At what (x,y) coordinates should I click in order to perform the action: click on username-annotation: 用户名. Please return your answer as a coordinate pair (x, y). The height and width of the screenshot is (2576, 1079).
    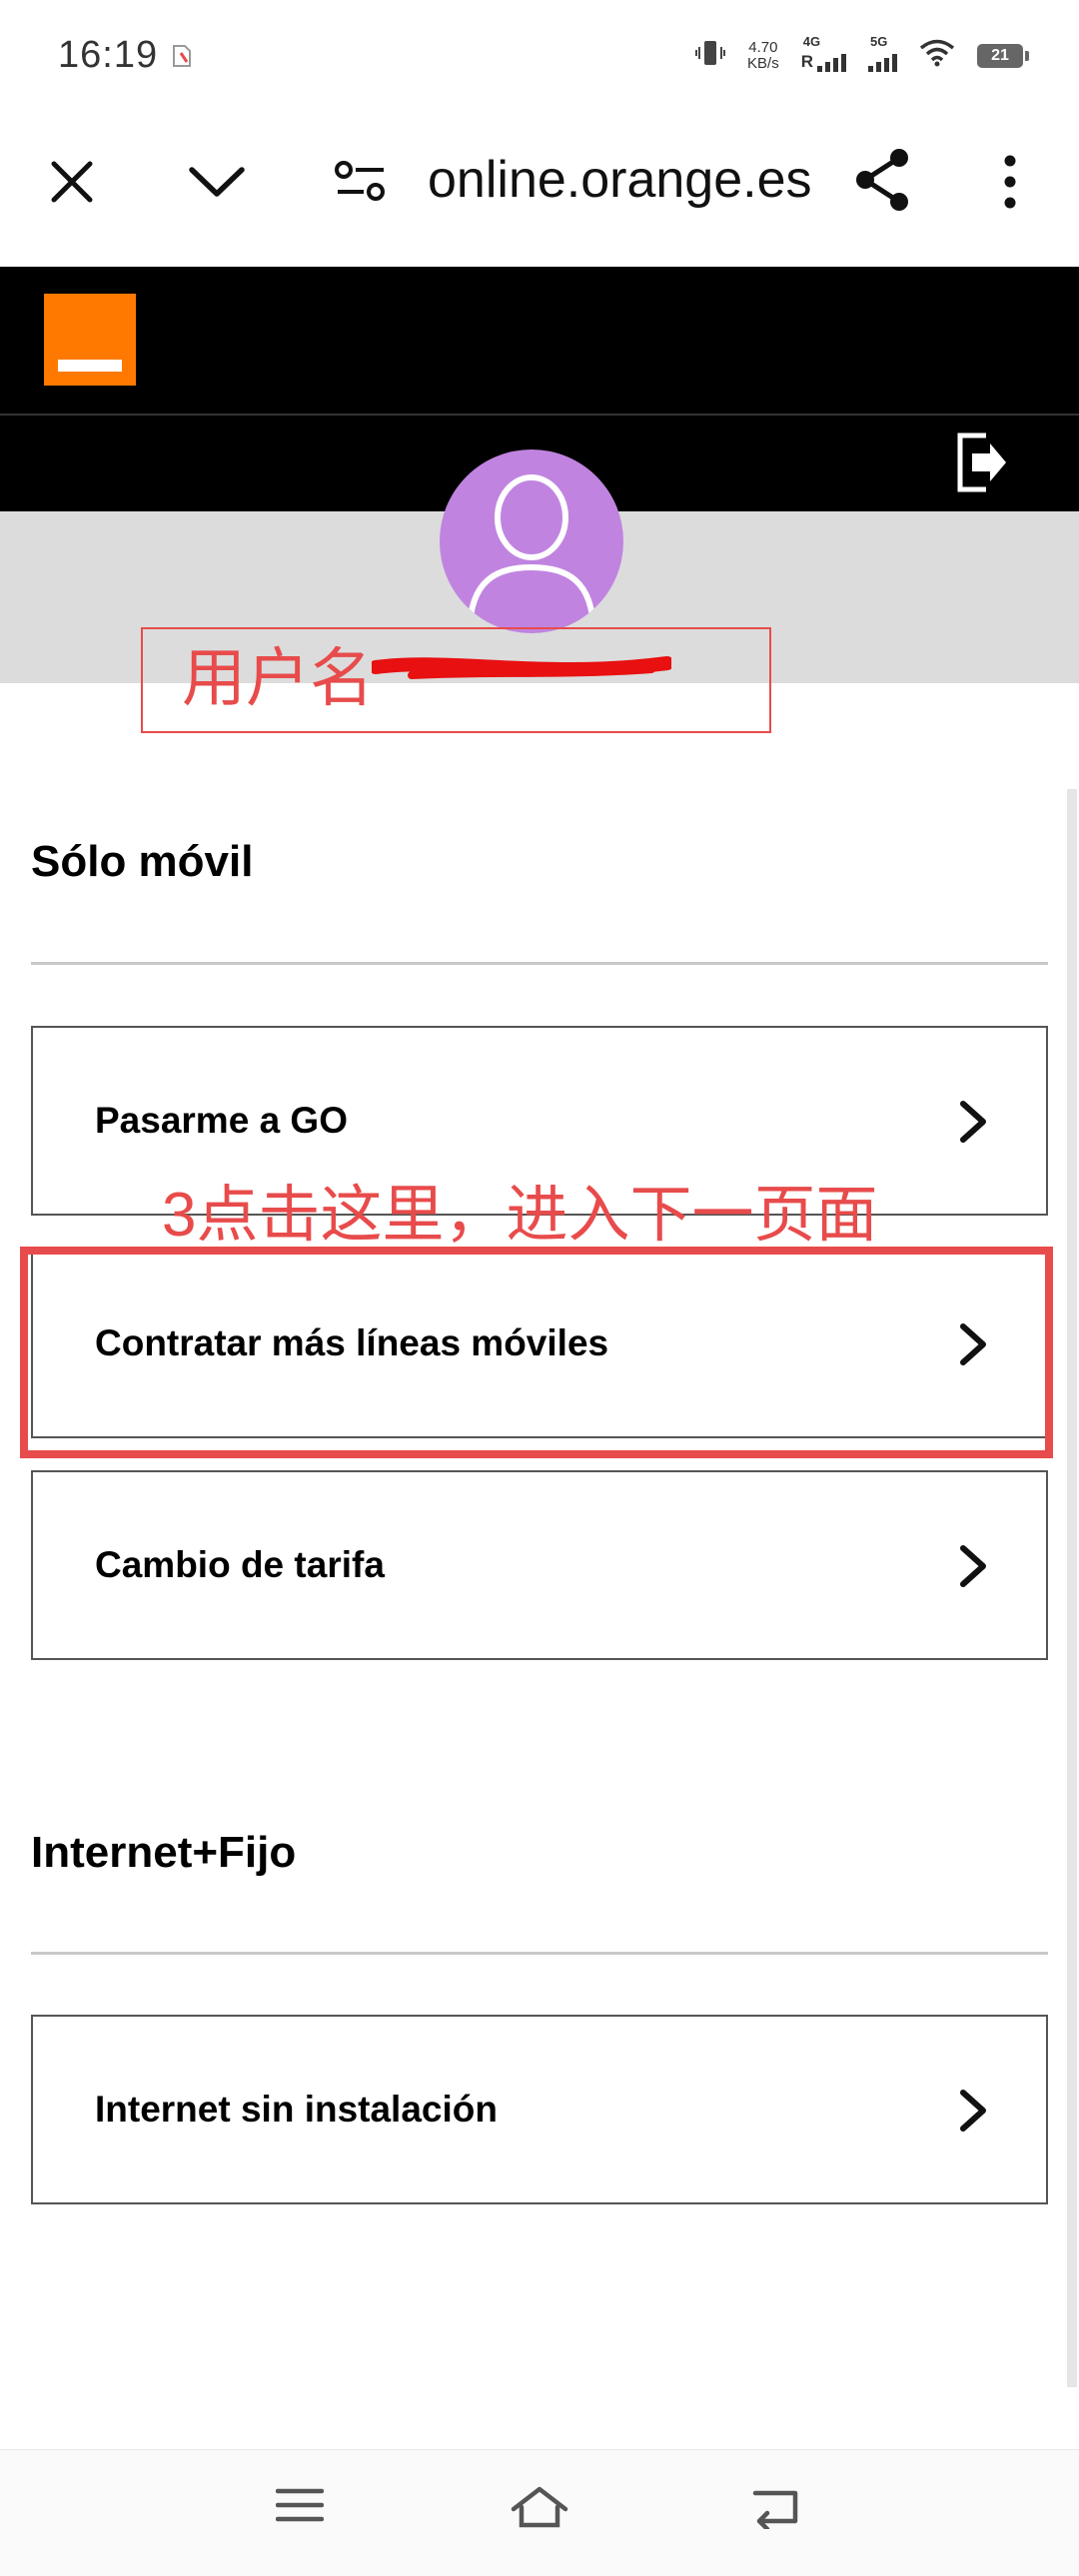
    Looking at the image, I should click on (278, 678).